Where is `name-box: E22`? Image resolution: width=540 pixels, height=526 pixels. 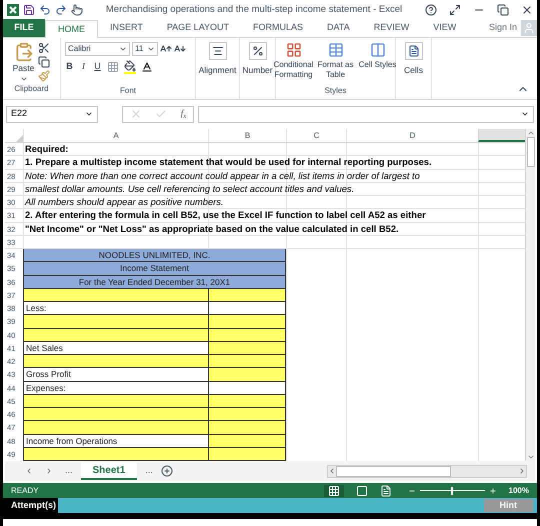 name-box: E22 is located at coordinates (52, 114).